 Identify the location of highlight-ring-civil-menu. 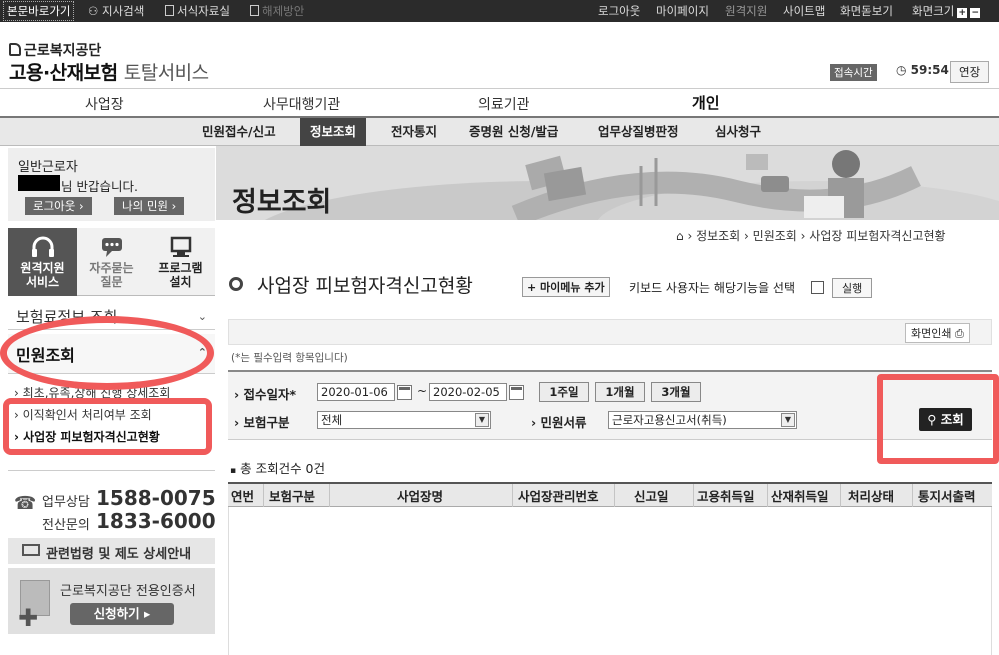
(107, 353).